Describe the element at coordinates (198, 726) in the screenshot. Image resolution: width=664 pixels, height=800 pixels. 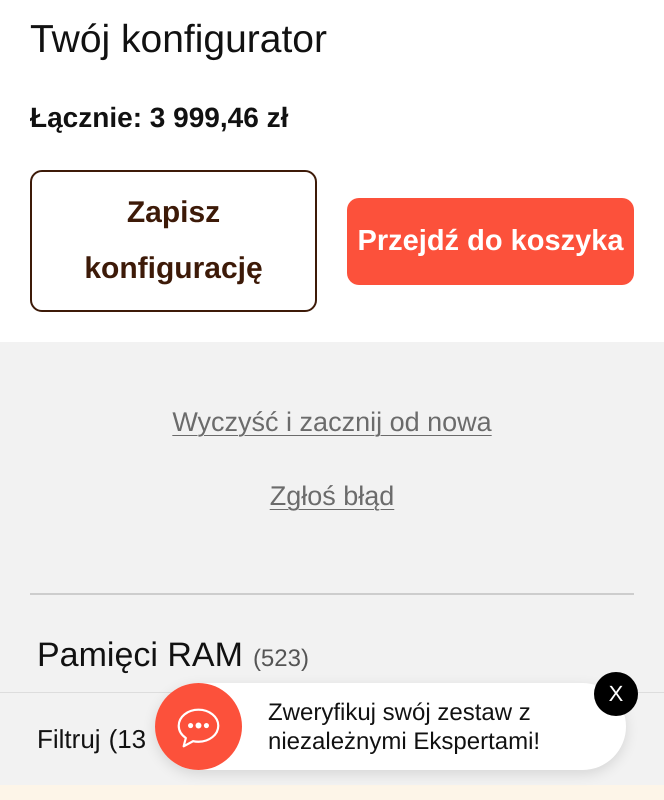
I see `chat-icon` at that location.